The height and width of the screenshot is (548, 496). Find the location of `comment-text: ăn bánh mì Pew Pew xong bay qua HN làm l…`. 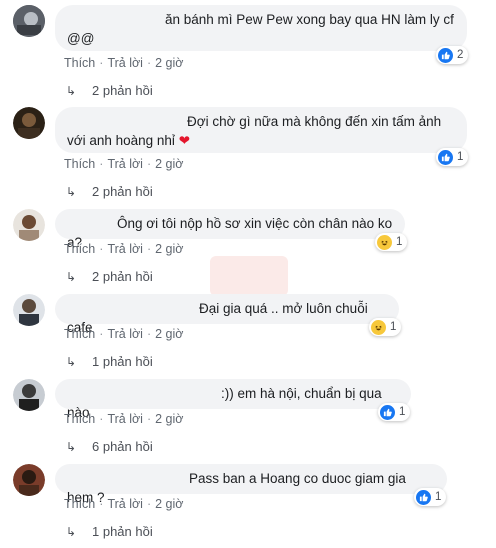

comment-text: ăn bánh mì Pew Pew xong bay qua HN làm l… is located at coordinates (260, 29).